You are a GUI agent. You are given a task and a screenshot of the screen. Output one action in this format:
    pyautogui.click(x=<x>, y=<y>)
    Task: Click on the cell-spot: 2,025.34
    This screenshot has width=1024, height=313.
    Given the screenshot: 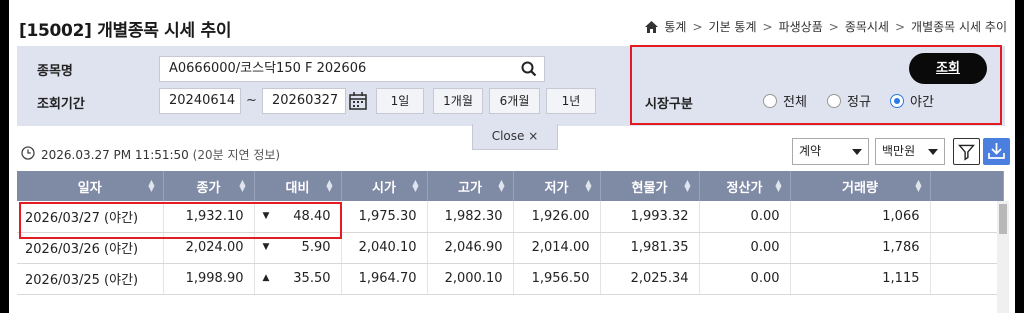 What is the action you would take?
    pyautogui.click(x=650, y=279)
    